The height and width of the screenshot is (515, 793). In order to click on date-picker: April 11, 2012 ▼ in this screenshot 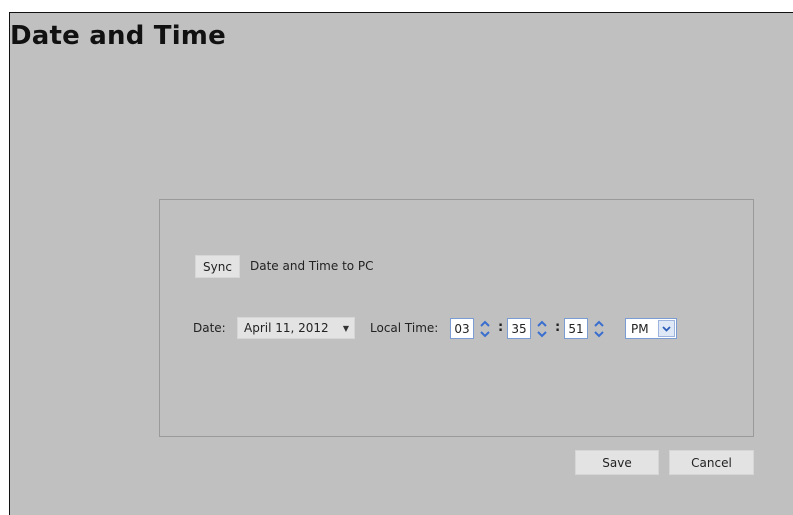, I will do `click(296, 328)`.